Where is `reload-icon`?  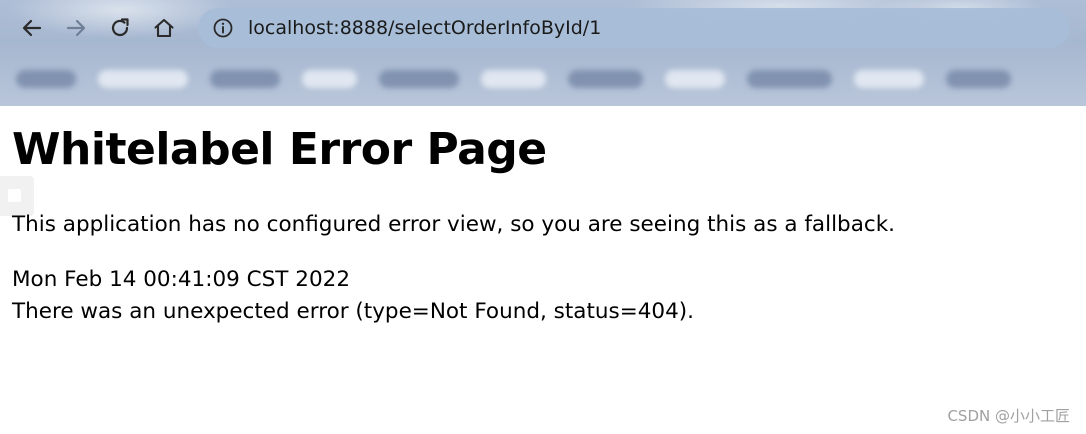
reload-icon is located at coordinates (120, 27).